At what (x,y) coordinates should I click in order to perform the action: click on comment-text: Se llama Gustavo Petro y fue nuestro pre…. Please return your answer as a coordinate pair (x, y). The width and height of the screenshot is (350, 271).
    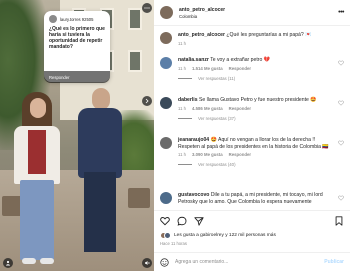
    Looking at the image, I should click on (257, 100).